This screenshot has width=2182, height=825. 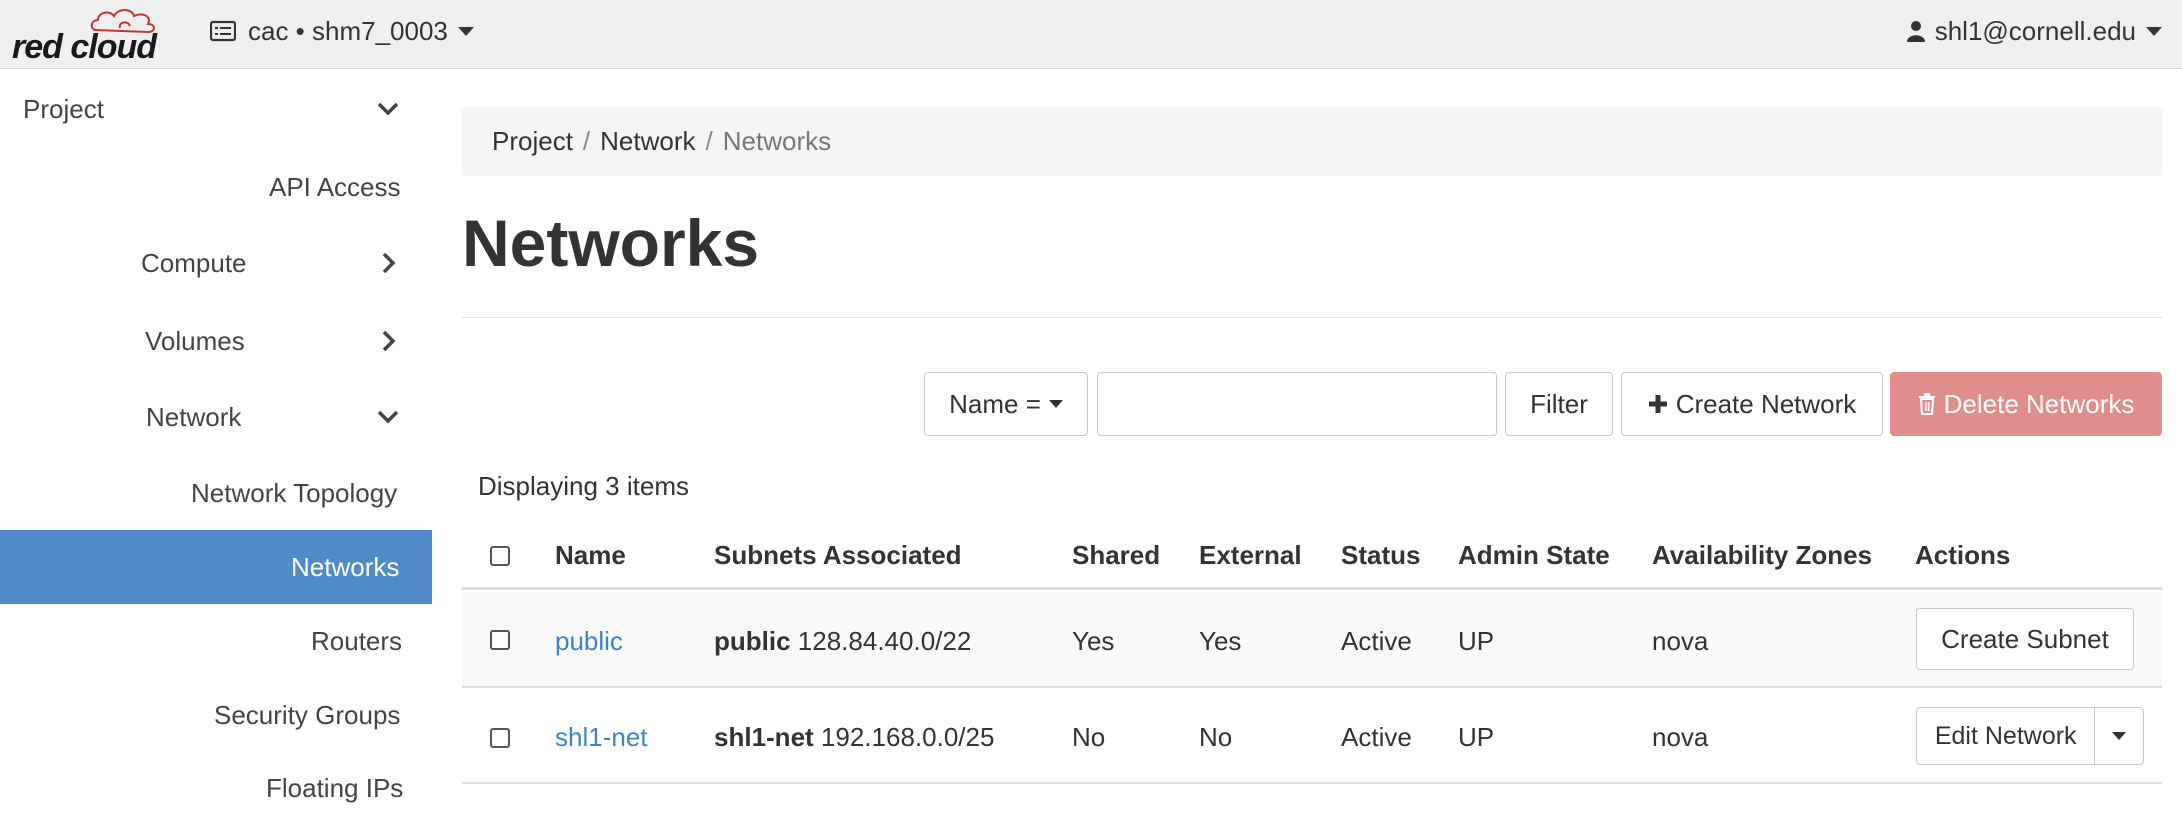 I want to click on sidebar-item-label: Networks, so click(x=345, y=566).